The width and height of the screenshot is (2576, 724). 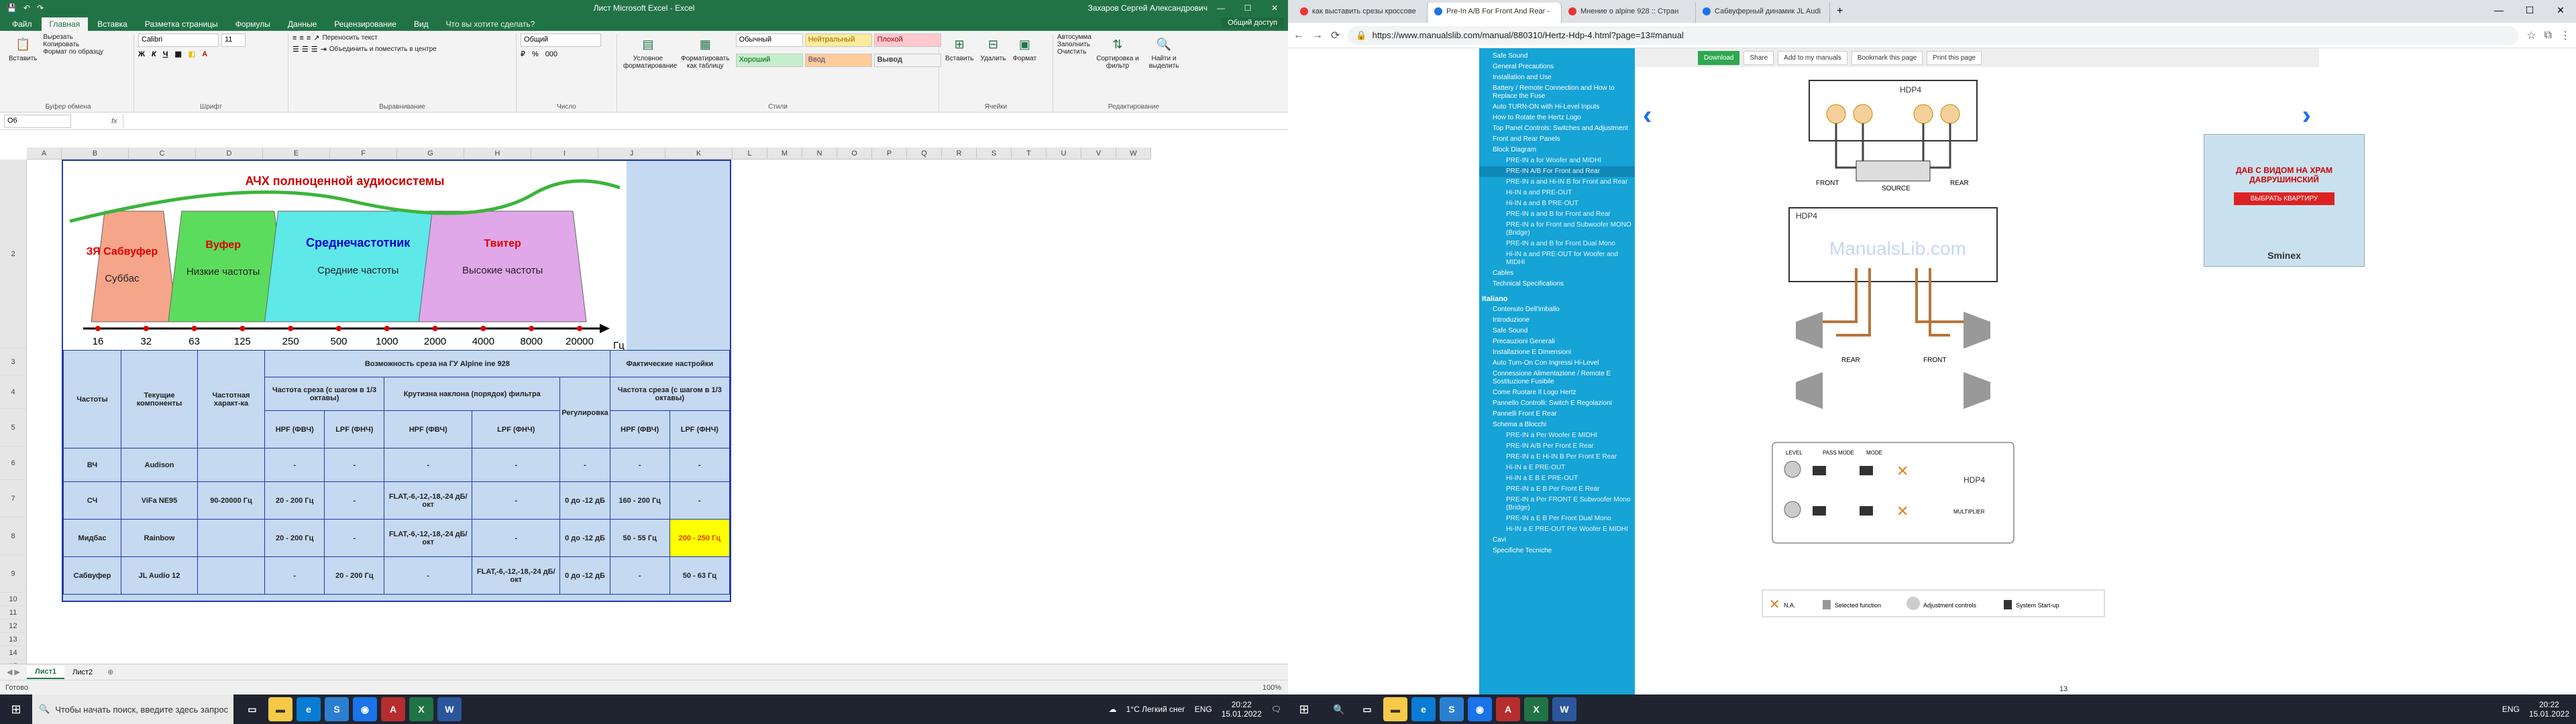 What do you see at coordinates (959, 49) in the screenshot?
I see `insert-cells-button: ⊞ Вставить` at bounding box center [959, 49].